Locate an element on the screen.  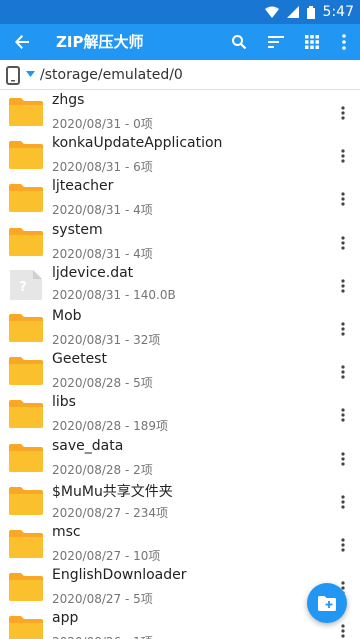
file-name: Geetest is located at coordinates (79, 359).